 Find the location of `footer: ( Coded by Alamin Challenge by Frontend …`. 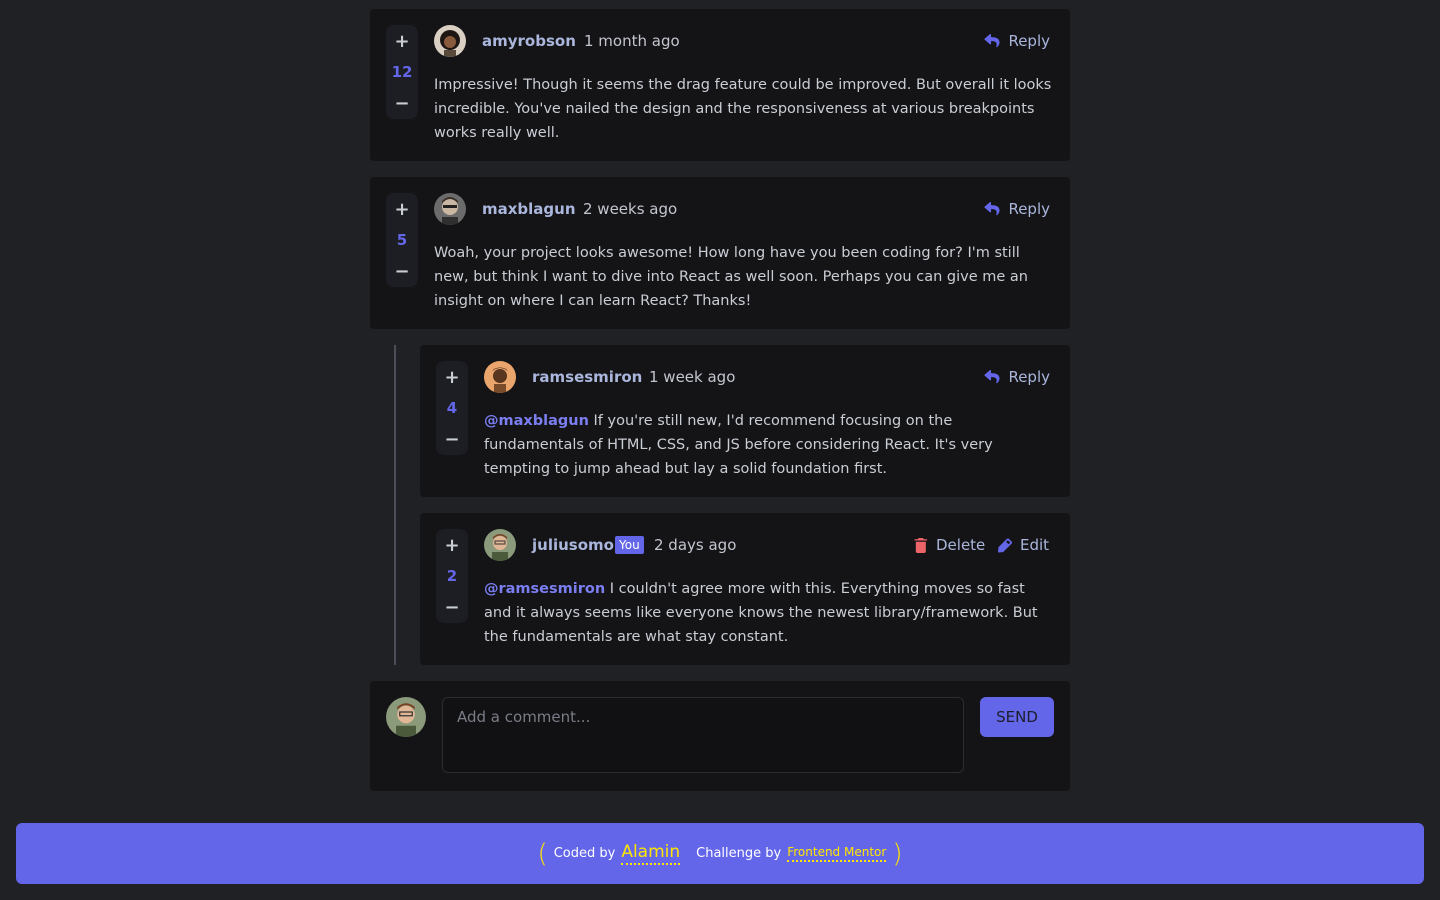

footer: ( Coded by Alamin Challenge by Frontend … is located at coordinates (720, 853).